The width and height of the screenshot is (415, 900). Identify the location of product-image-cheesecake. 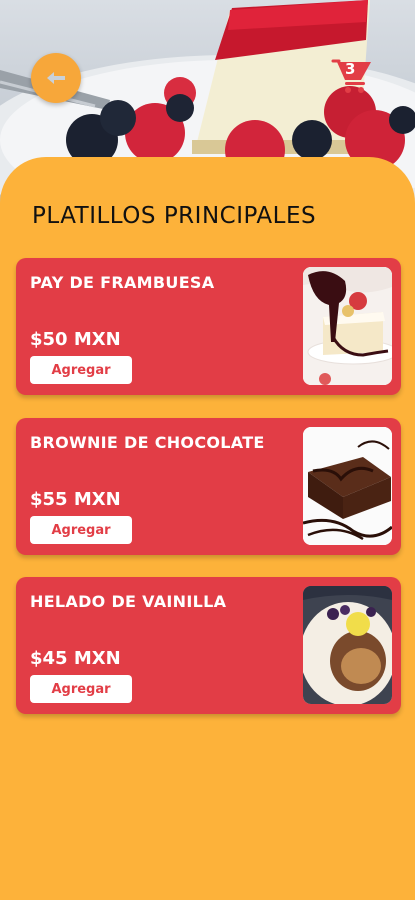
(347, 326).